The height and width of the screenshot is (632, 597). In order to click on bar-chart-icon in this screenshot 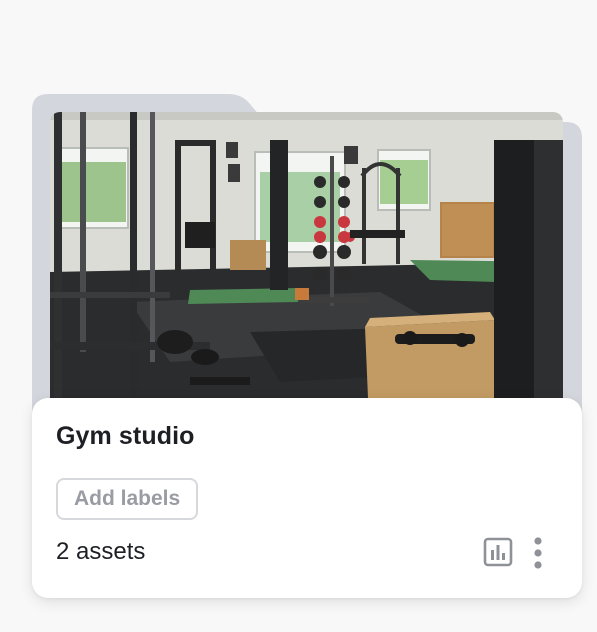, I will do `click(498, 552)`.